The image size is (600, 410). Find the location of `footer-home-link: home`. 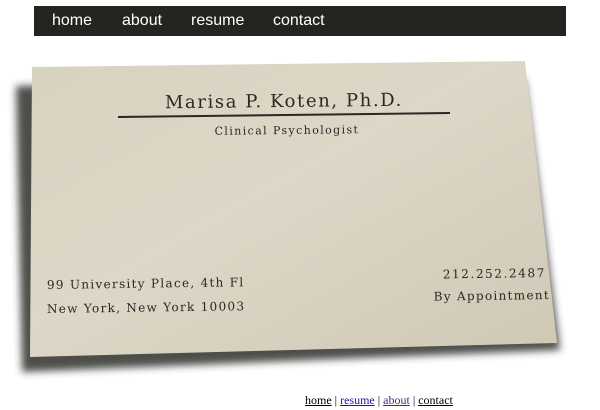

footer-home-link: home is located at coordinates (318, 400).